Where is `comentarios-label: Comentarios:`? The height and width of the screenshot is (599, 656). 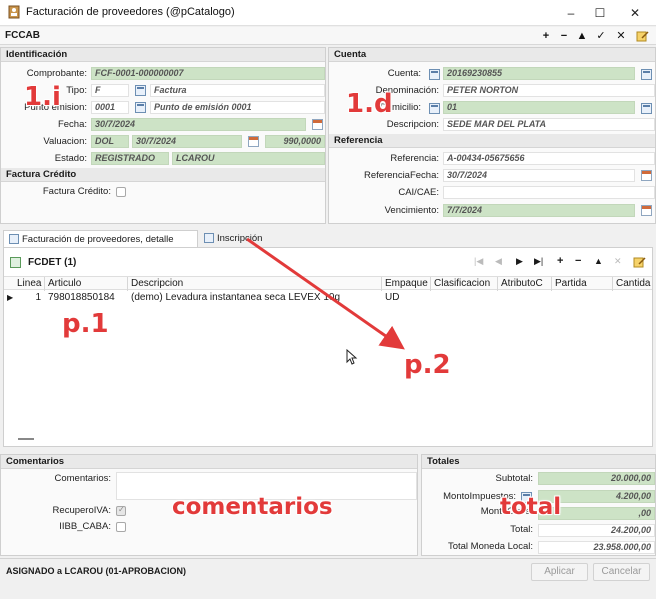 comentarios-label: Comentarios: is located at coordinates (83, 478).